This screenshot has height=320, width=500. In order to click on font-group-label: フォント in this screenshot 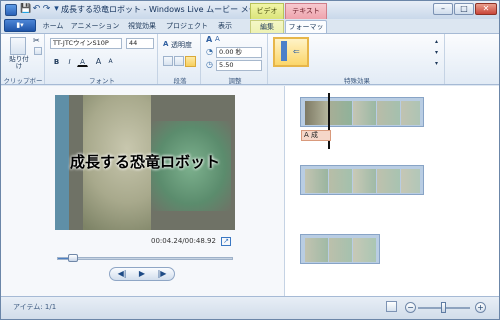, I will do `click(102, 81)`.